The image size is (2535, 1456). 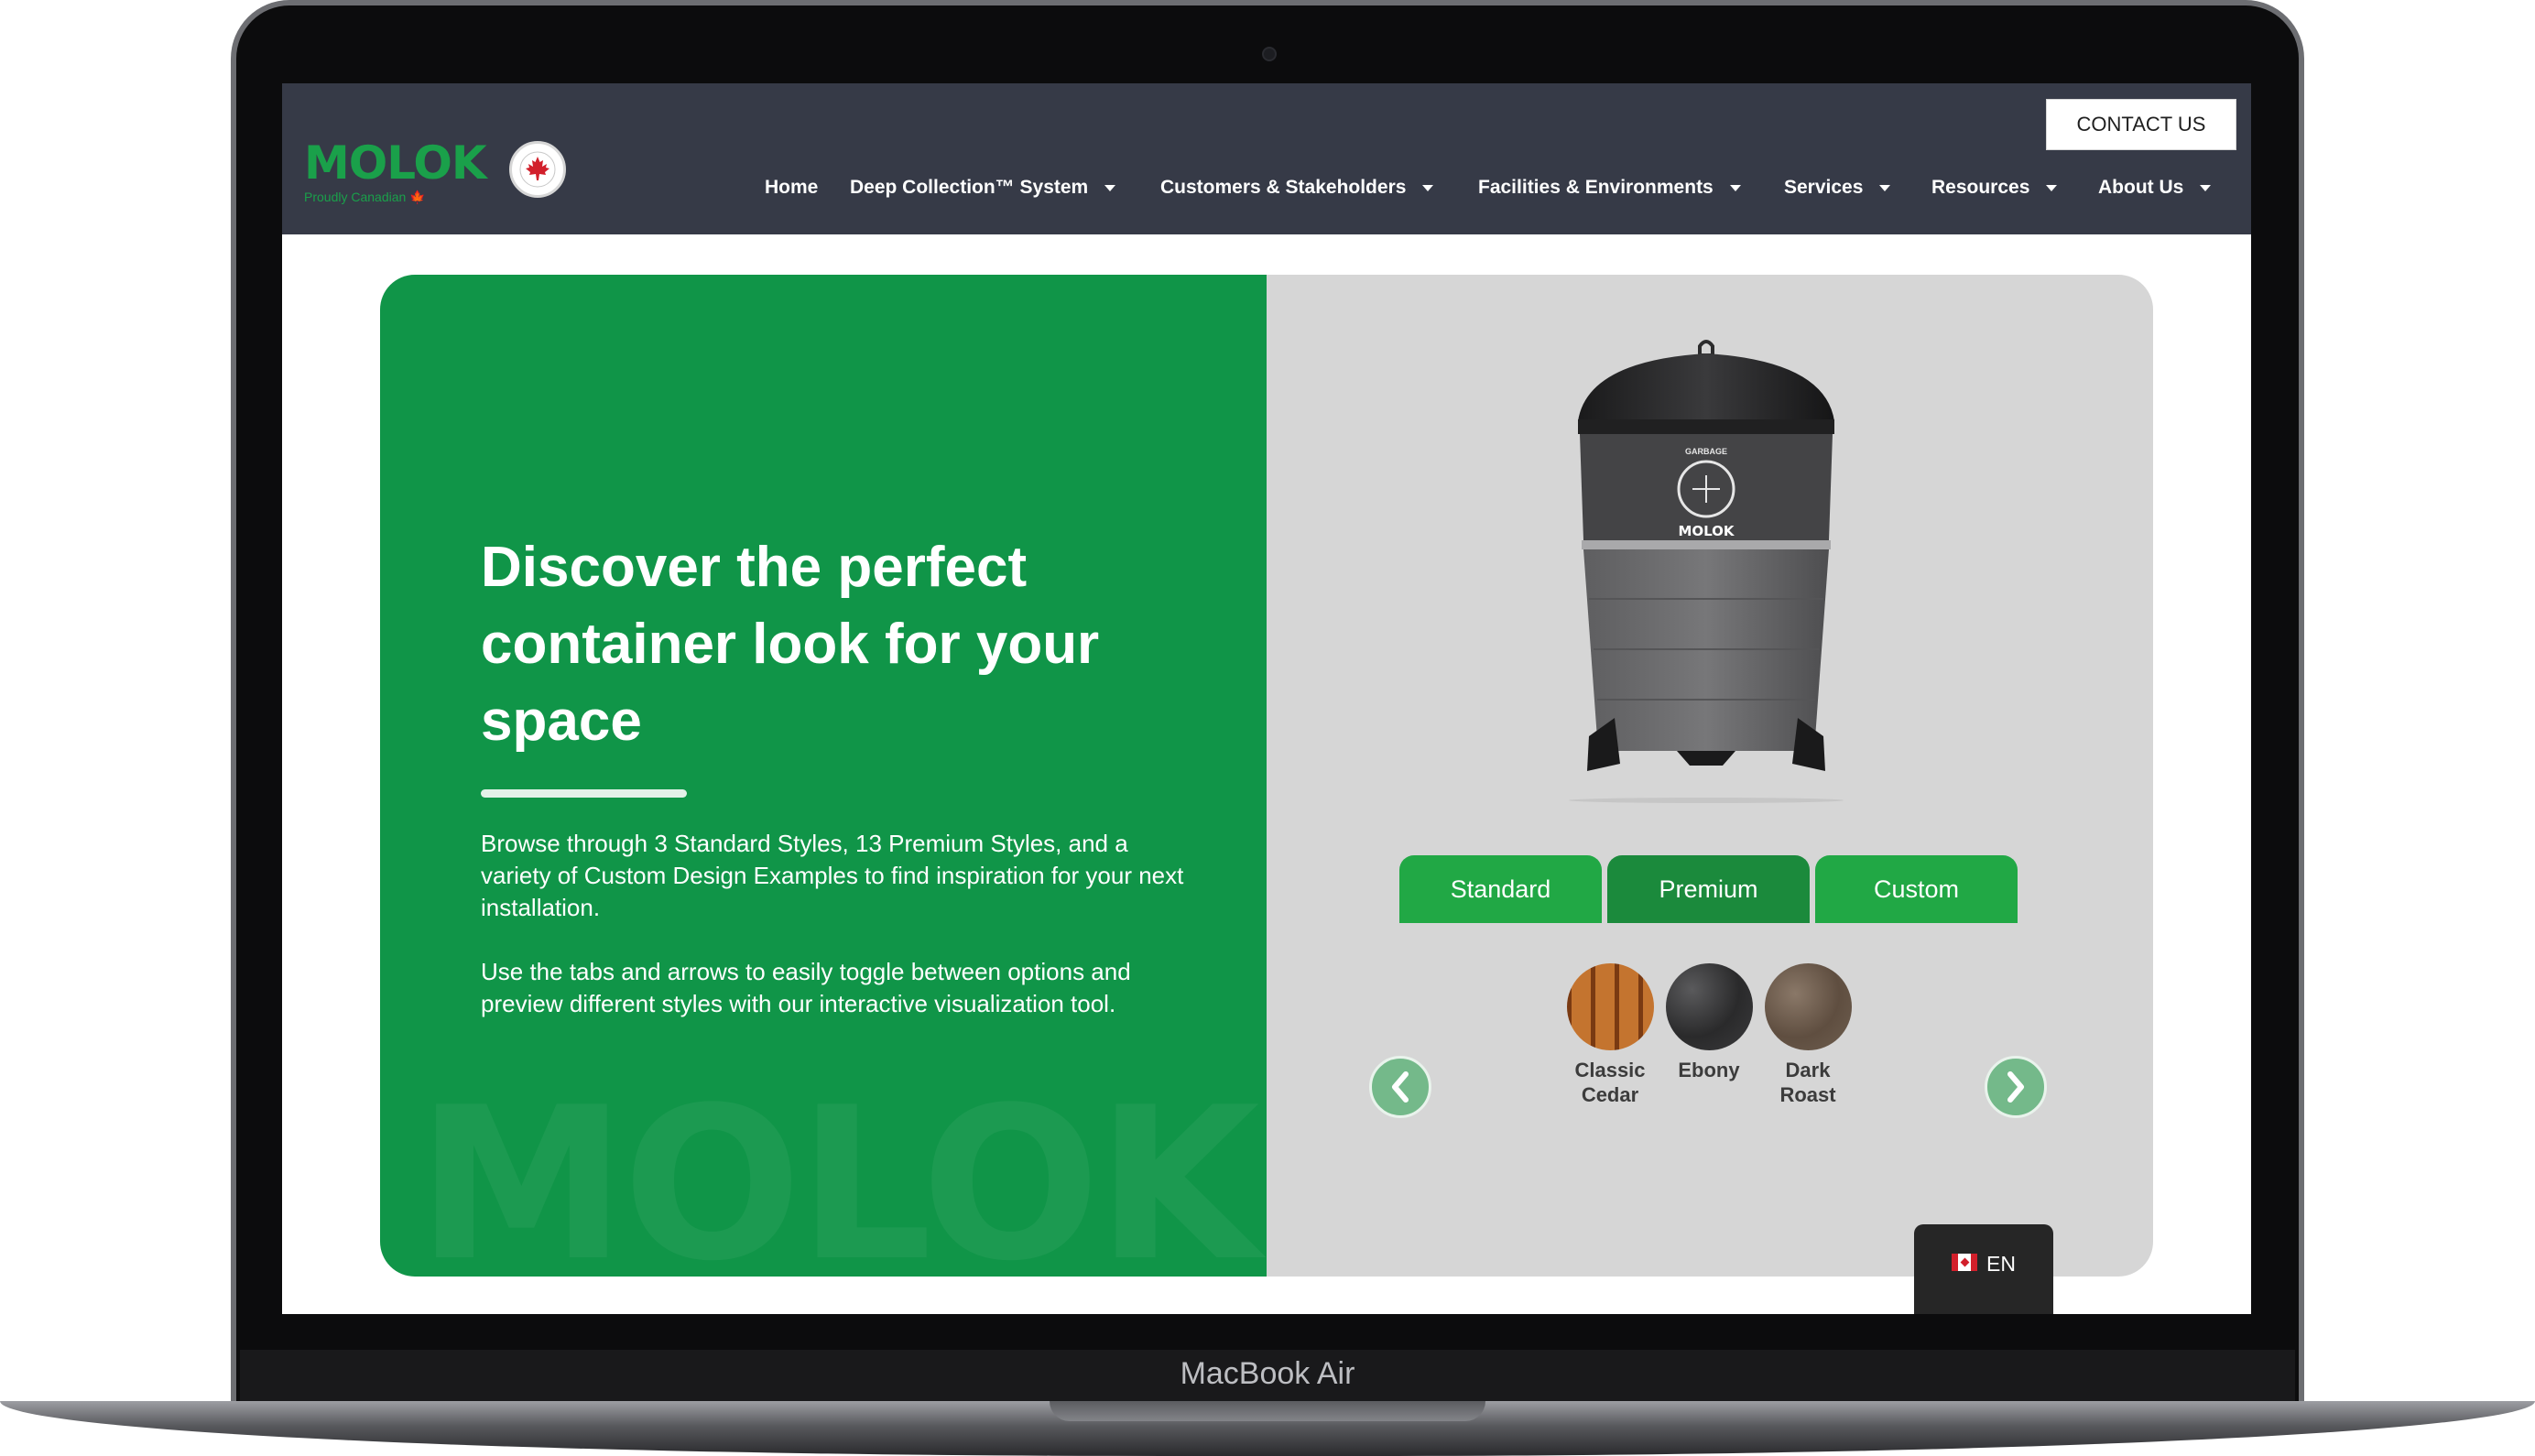 I want to click on next-arrow-button, so click(x=2016, y=1087).